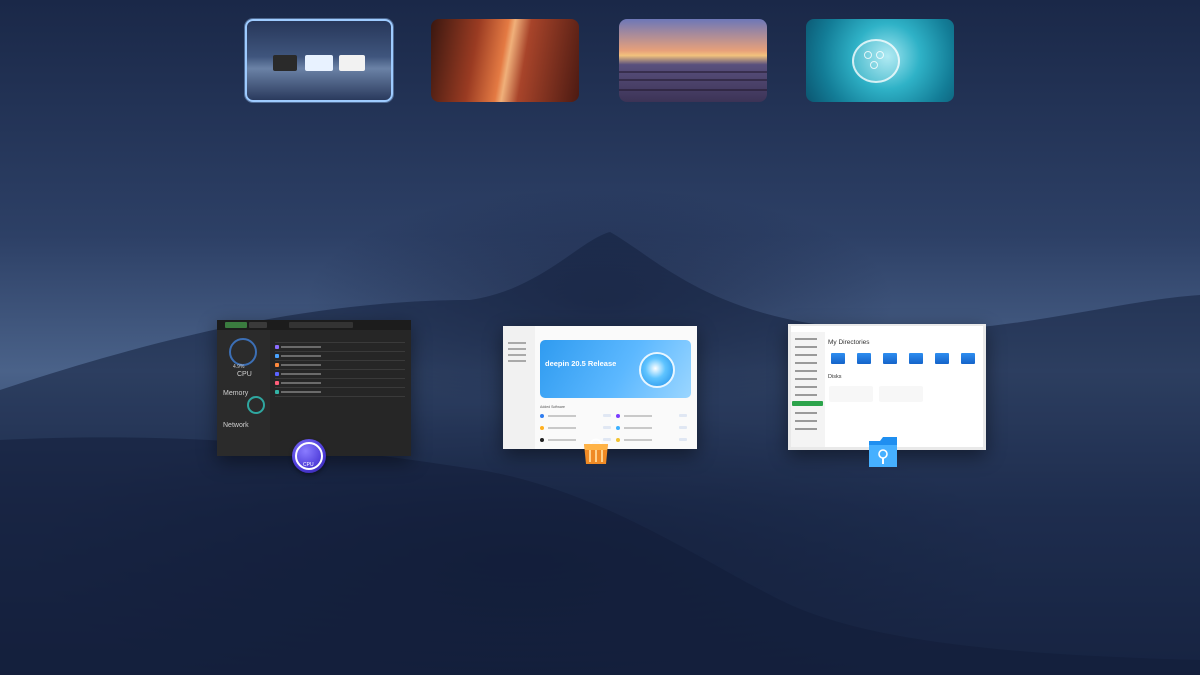 The width and height of the screenshot is (1200, 675). Describe the element at coordinates (835, 377) in the screenshot. I see `disks-title: Disks` at that location.